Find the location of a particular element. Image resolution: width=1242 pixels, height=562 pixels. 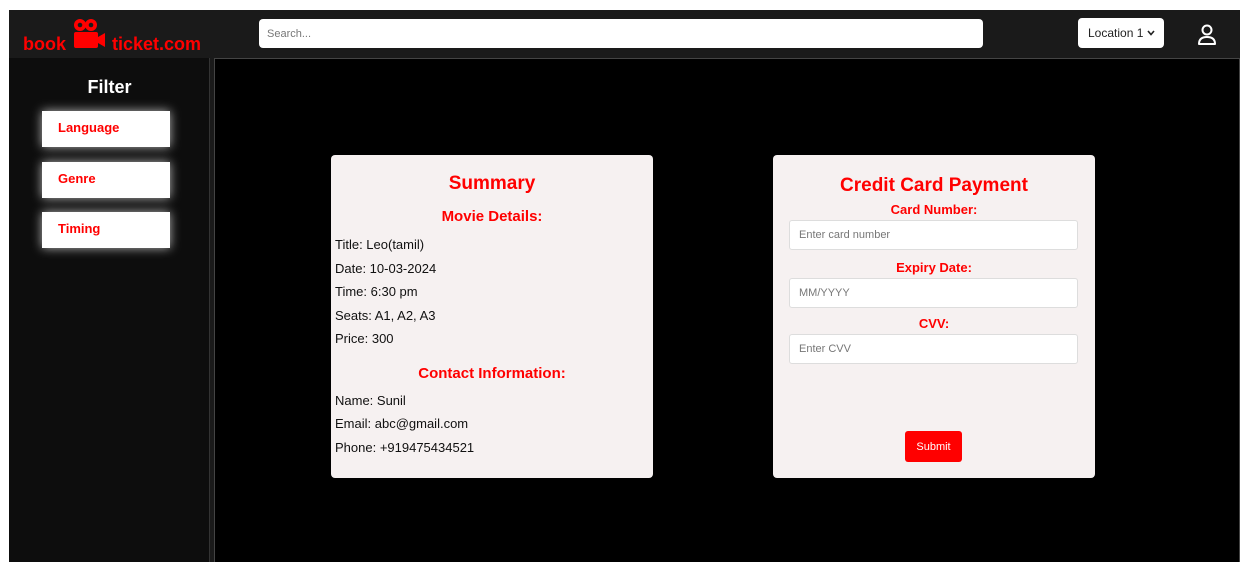

cvv-label: CVV: is located at coordinates (934, 323).